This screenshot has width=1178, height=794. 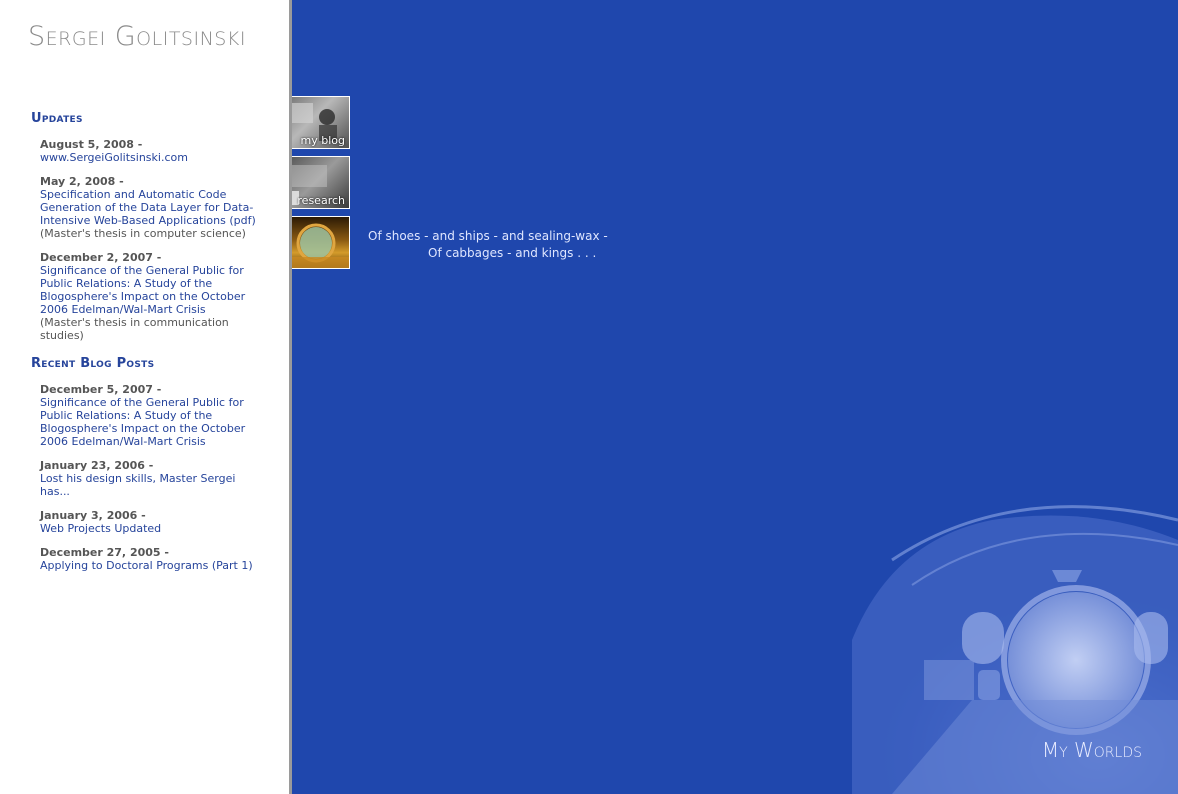 I want to click on blog-date: December 5, 2007 -, so click(x=101, y=389).